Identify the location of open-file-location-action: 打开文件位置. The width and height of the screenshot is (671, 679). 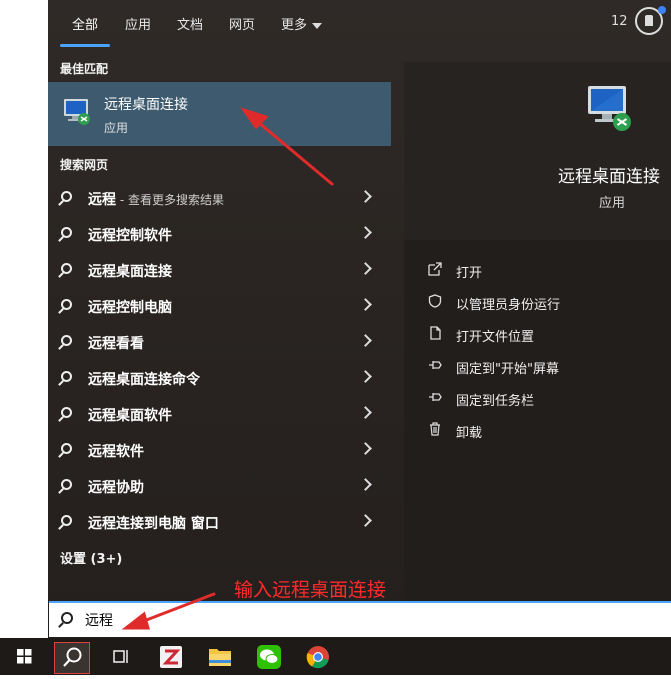
(537, 335).